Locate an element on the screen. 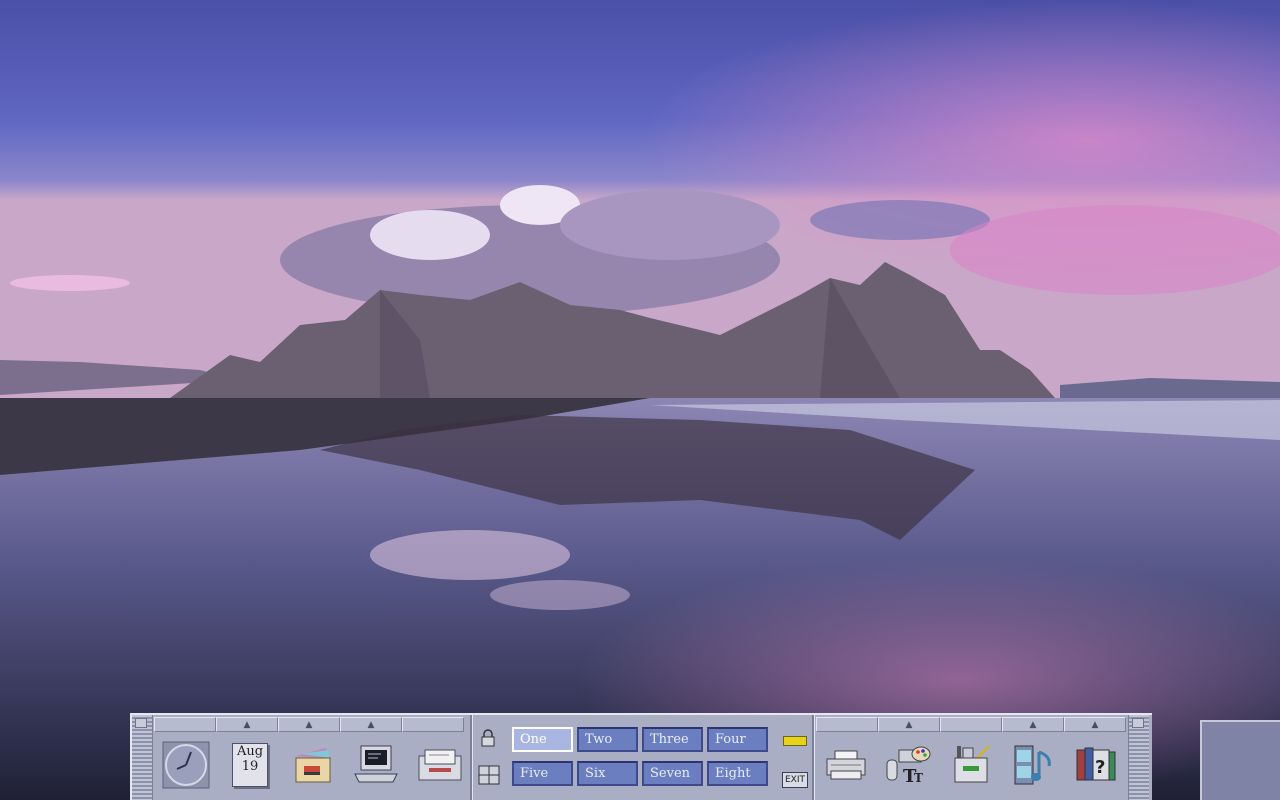 The width and height of the screenshot is (1280, 800). left-subpanel-arrows: ▲ ▲ ▲ is located at coordinates (309, 724).